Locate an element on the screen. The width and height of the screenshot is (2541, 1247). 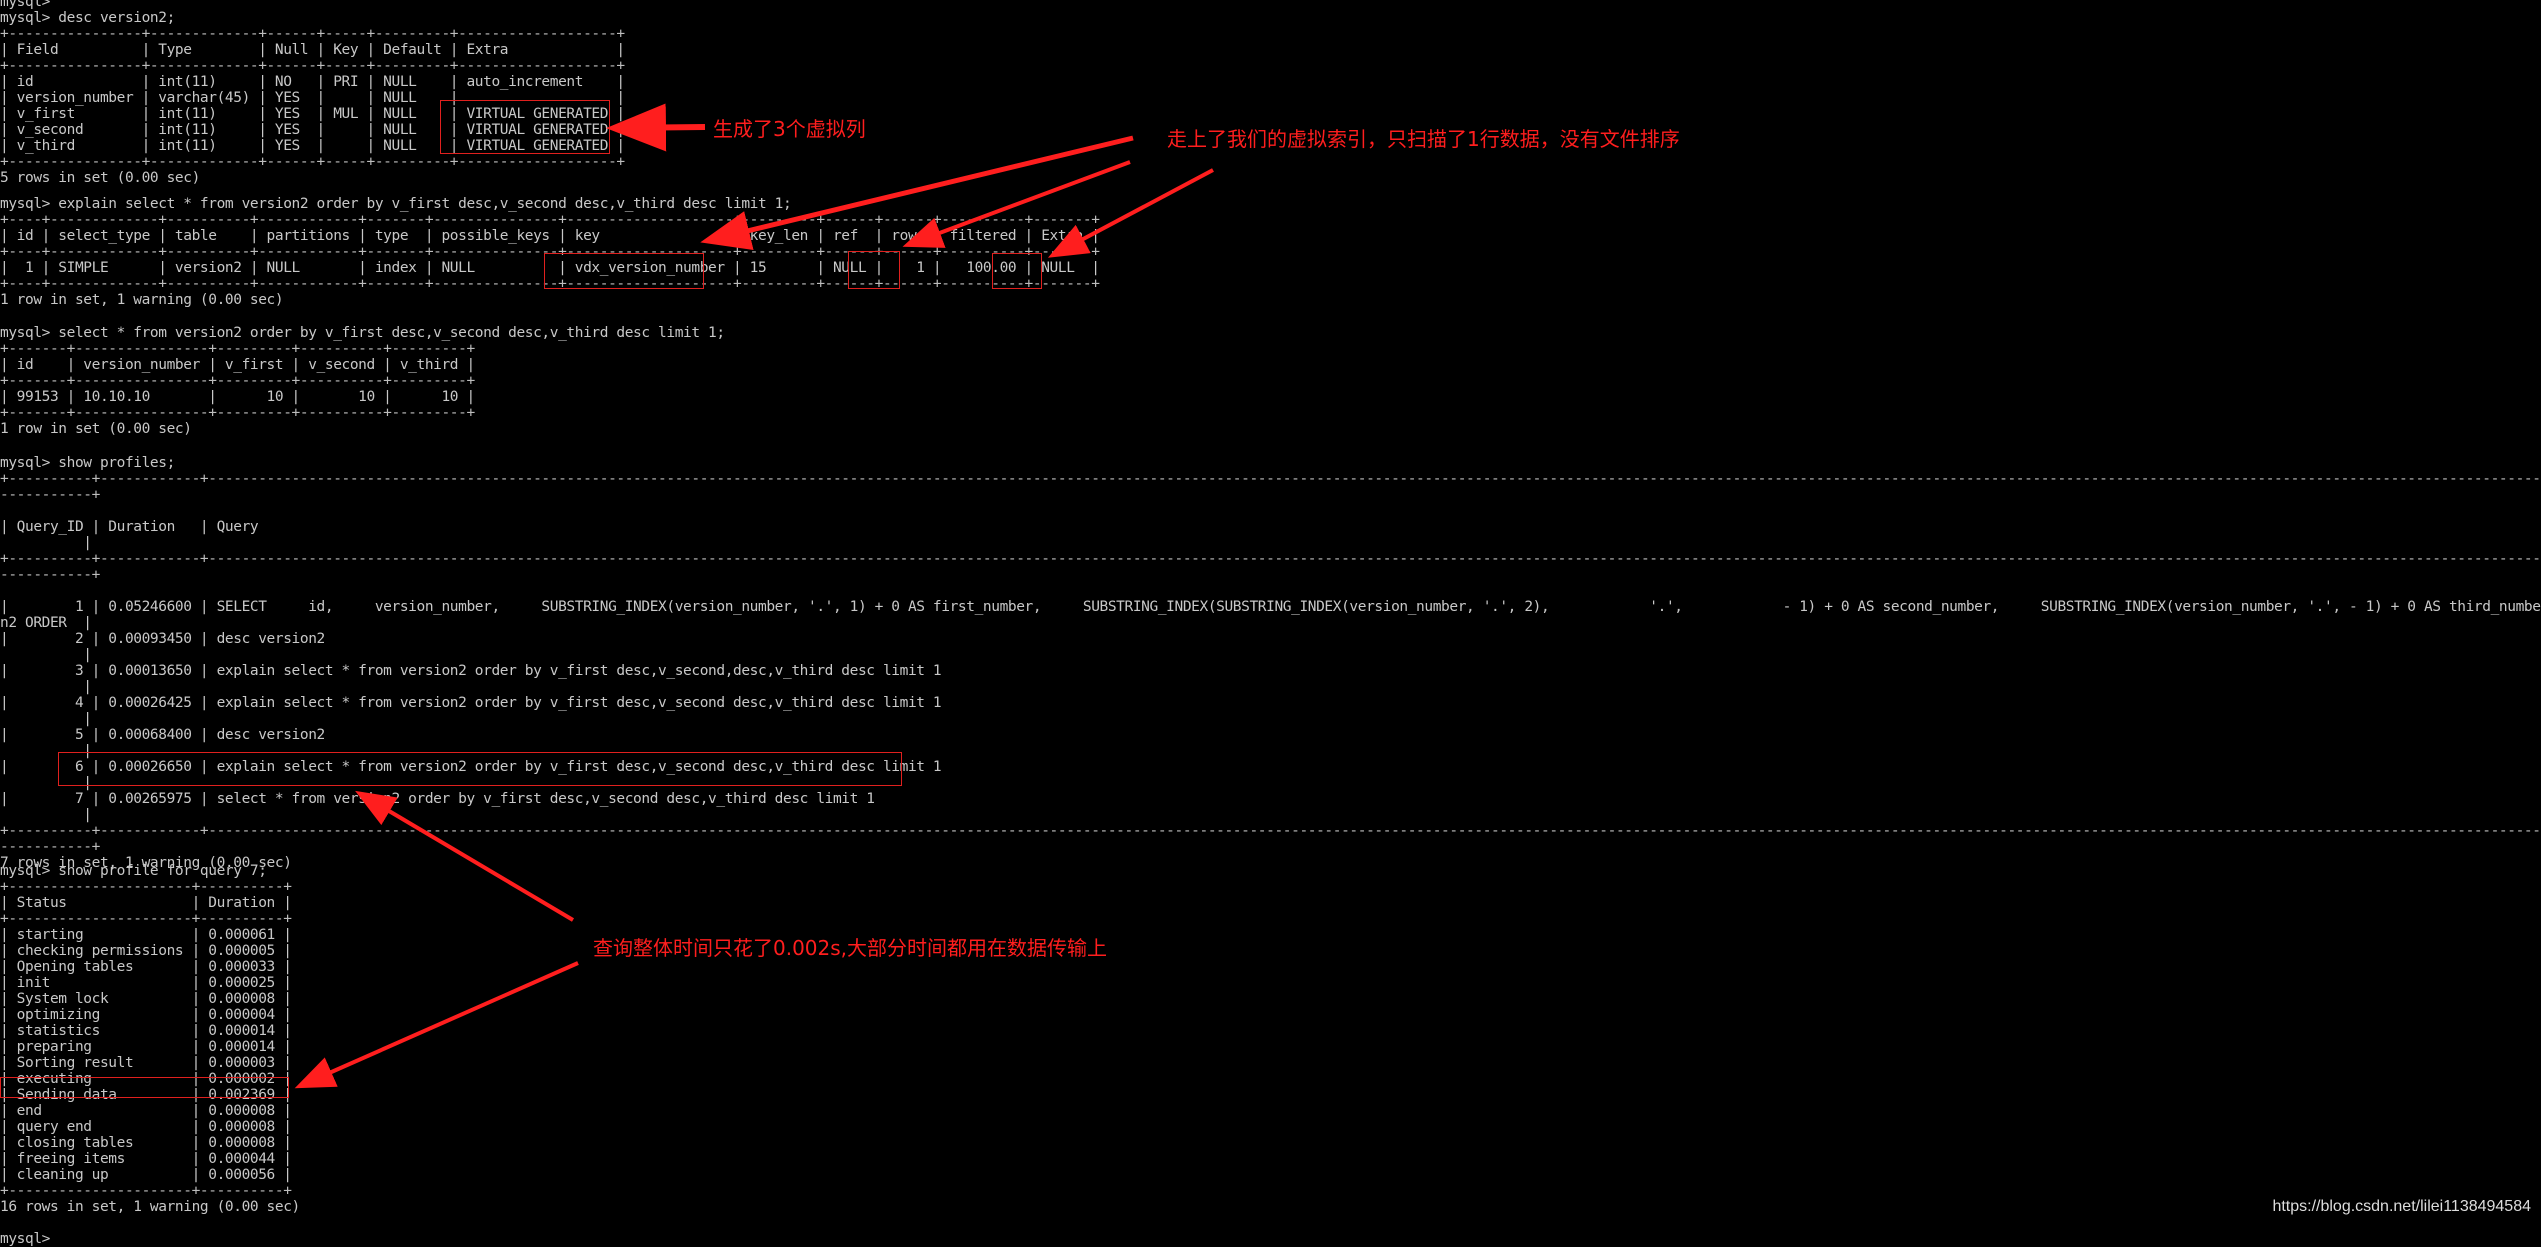
table-row: | Opening tables | 0.000033 | is located at coordinates (146, 967).